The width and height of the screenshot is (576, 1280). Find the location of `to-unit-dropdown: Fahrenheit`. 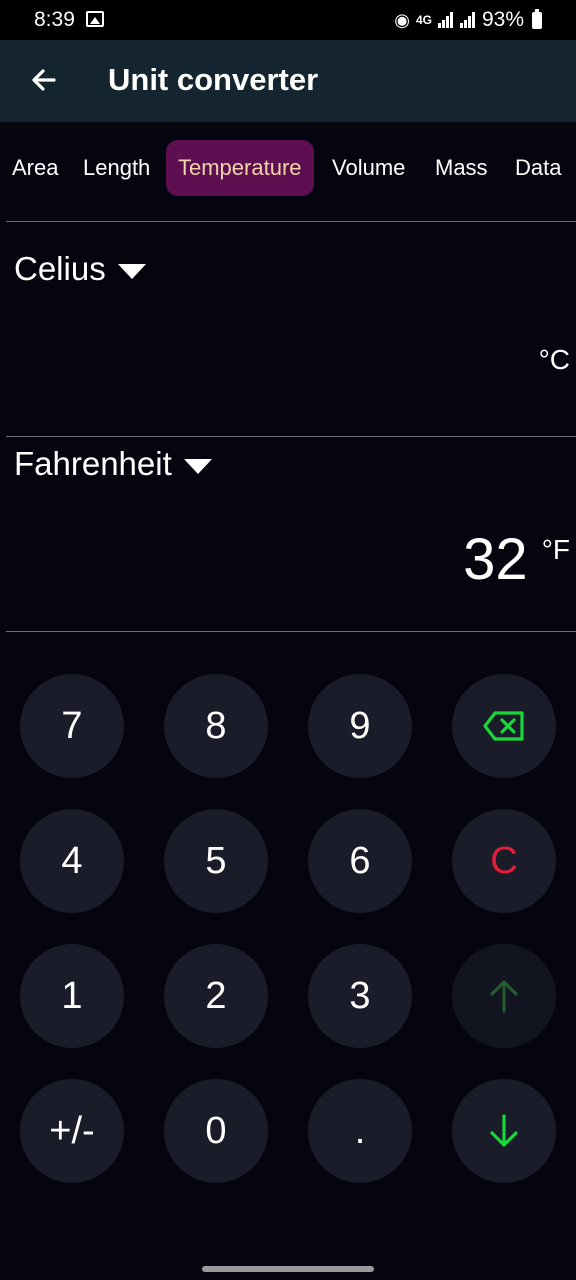

to-unit-dropdown: Fahrenheit is located at coordinates (113, 464).